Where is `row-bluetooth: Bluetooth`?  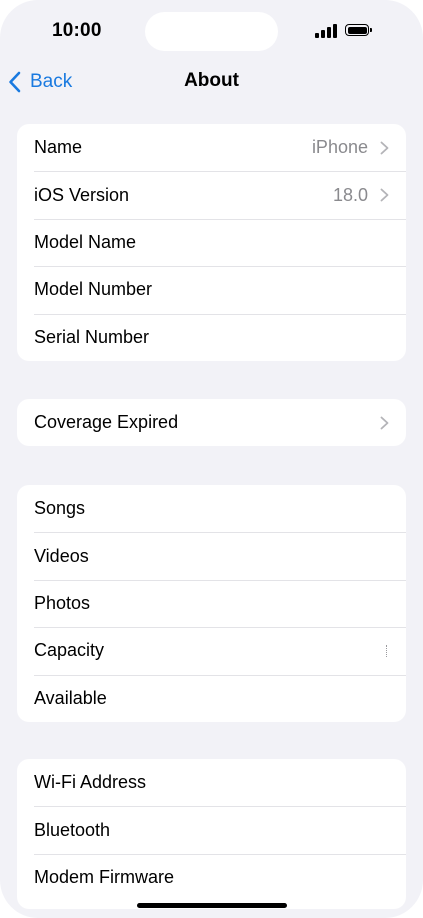
row-bluetooth: Bluetooth is located at coordinates (211, 829).